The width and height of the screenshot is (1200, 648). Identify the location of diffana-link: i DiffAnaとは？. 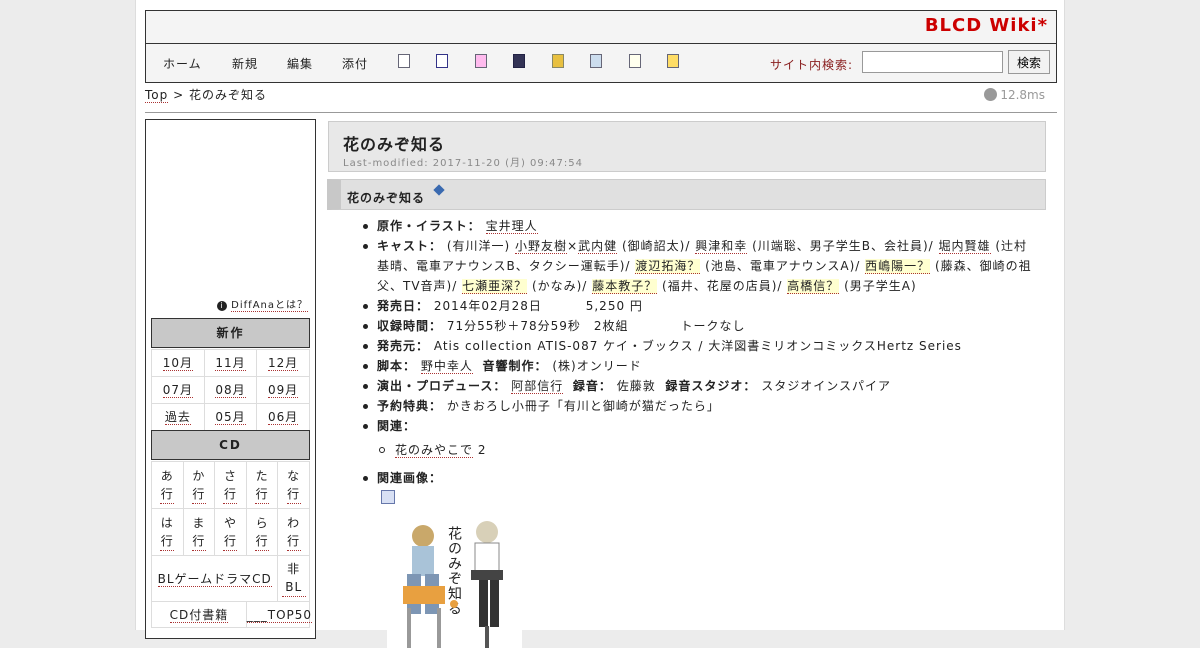
(262, 304).